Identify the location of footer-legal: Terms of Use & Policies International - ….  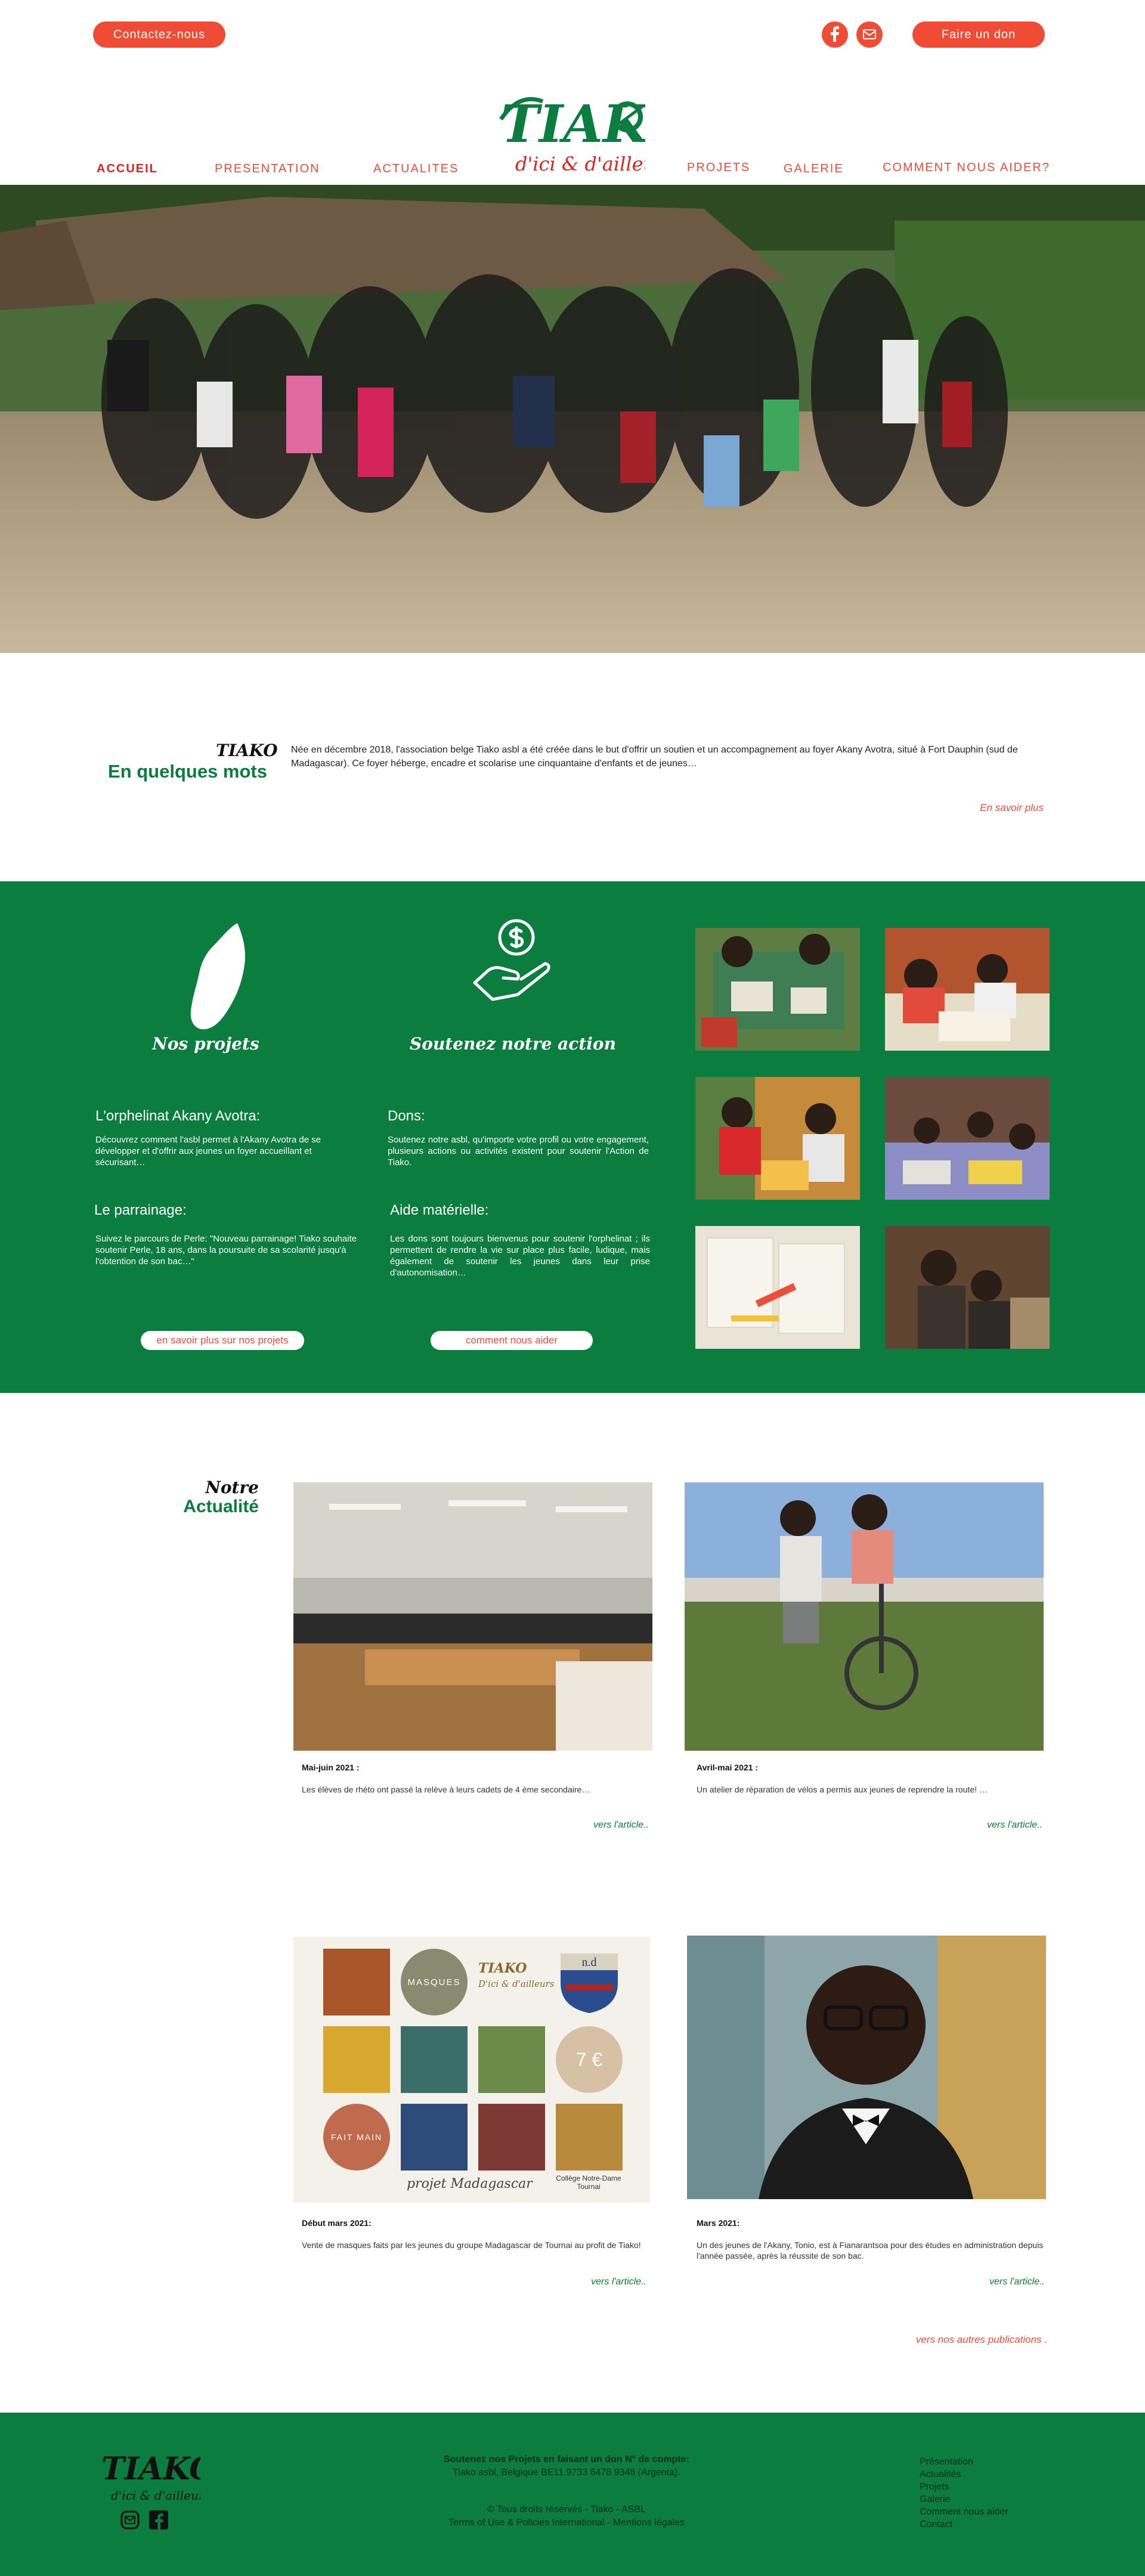
(566, 2523).